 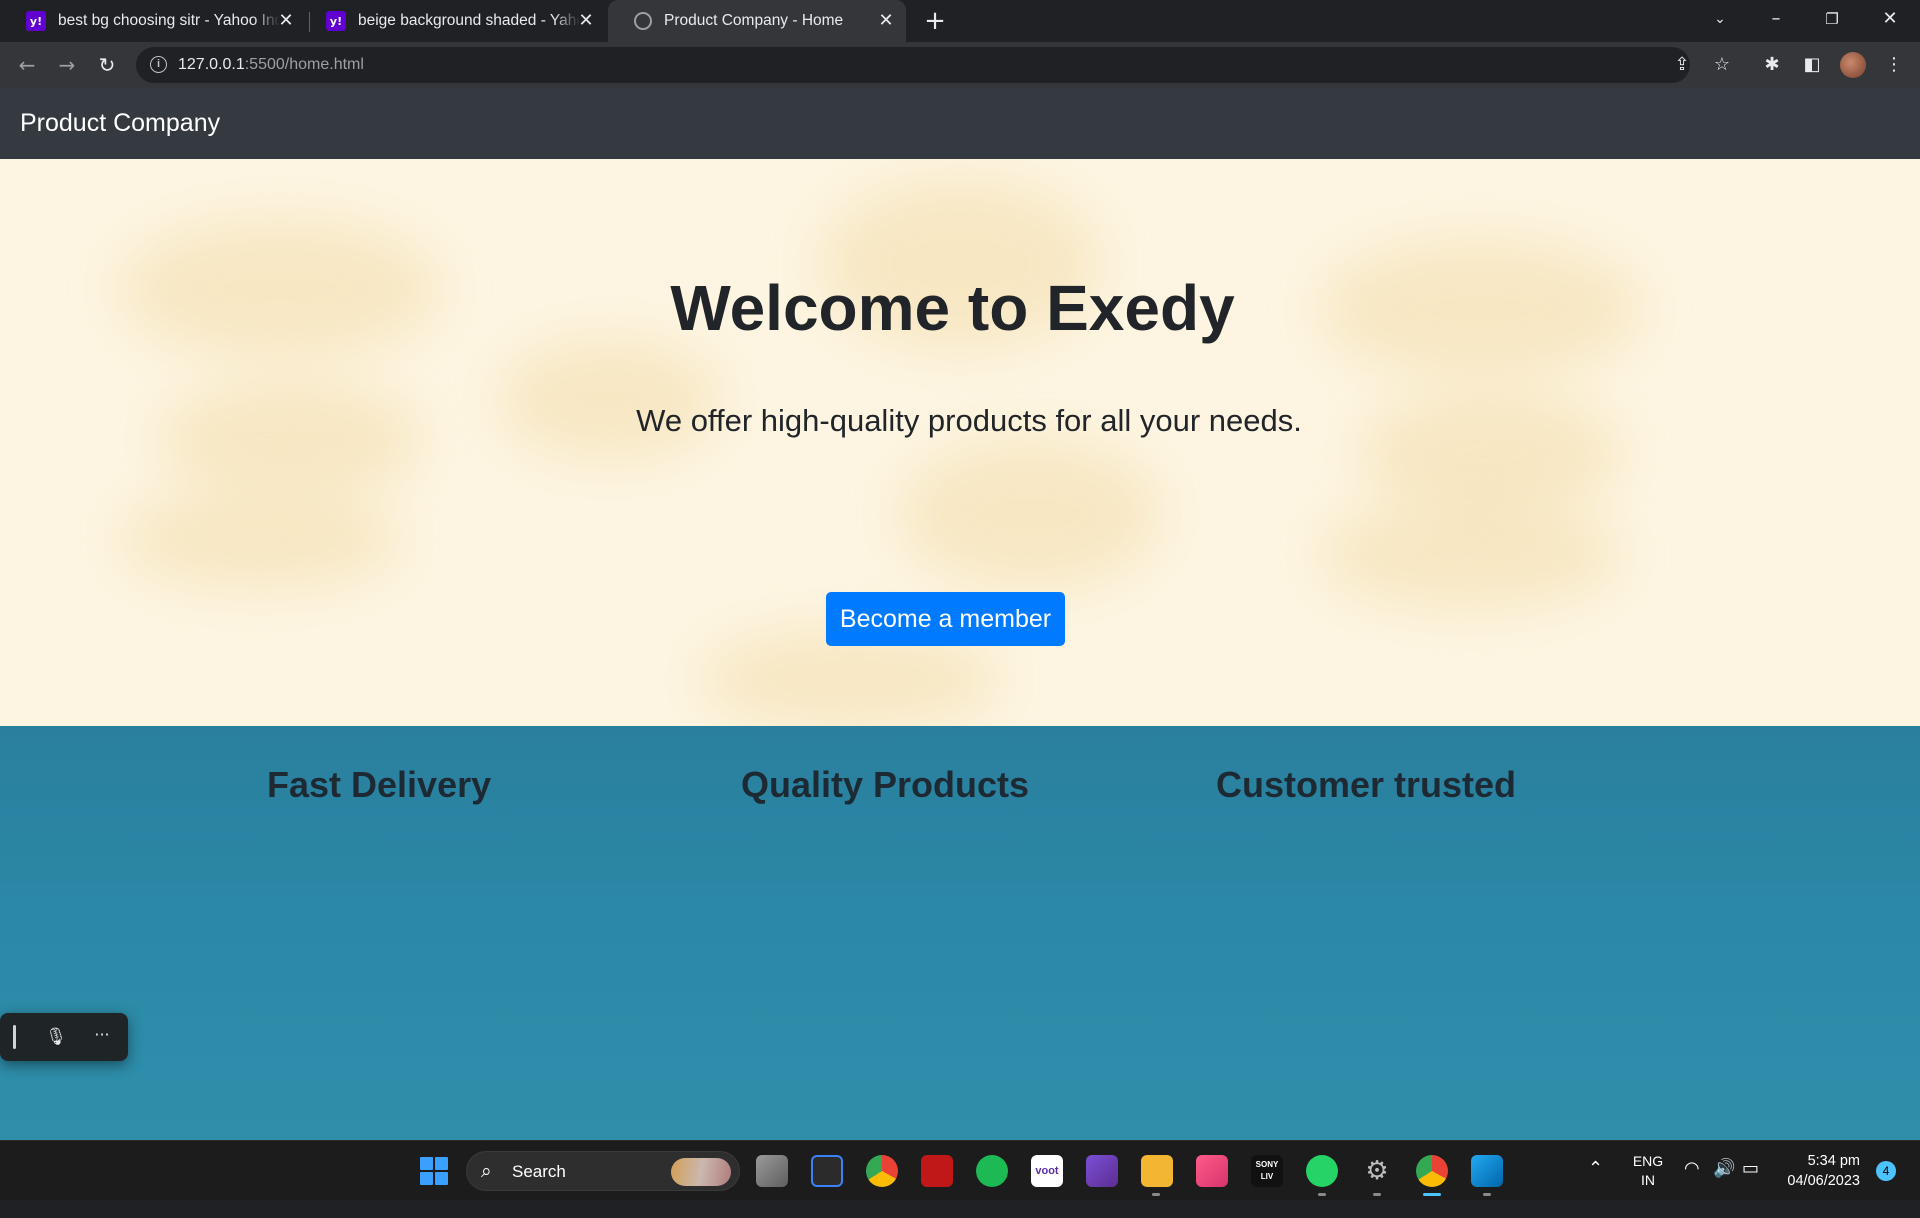 I want to click on volume-icon: 🔊, so click(x=1724, y=1188).